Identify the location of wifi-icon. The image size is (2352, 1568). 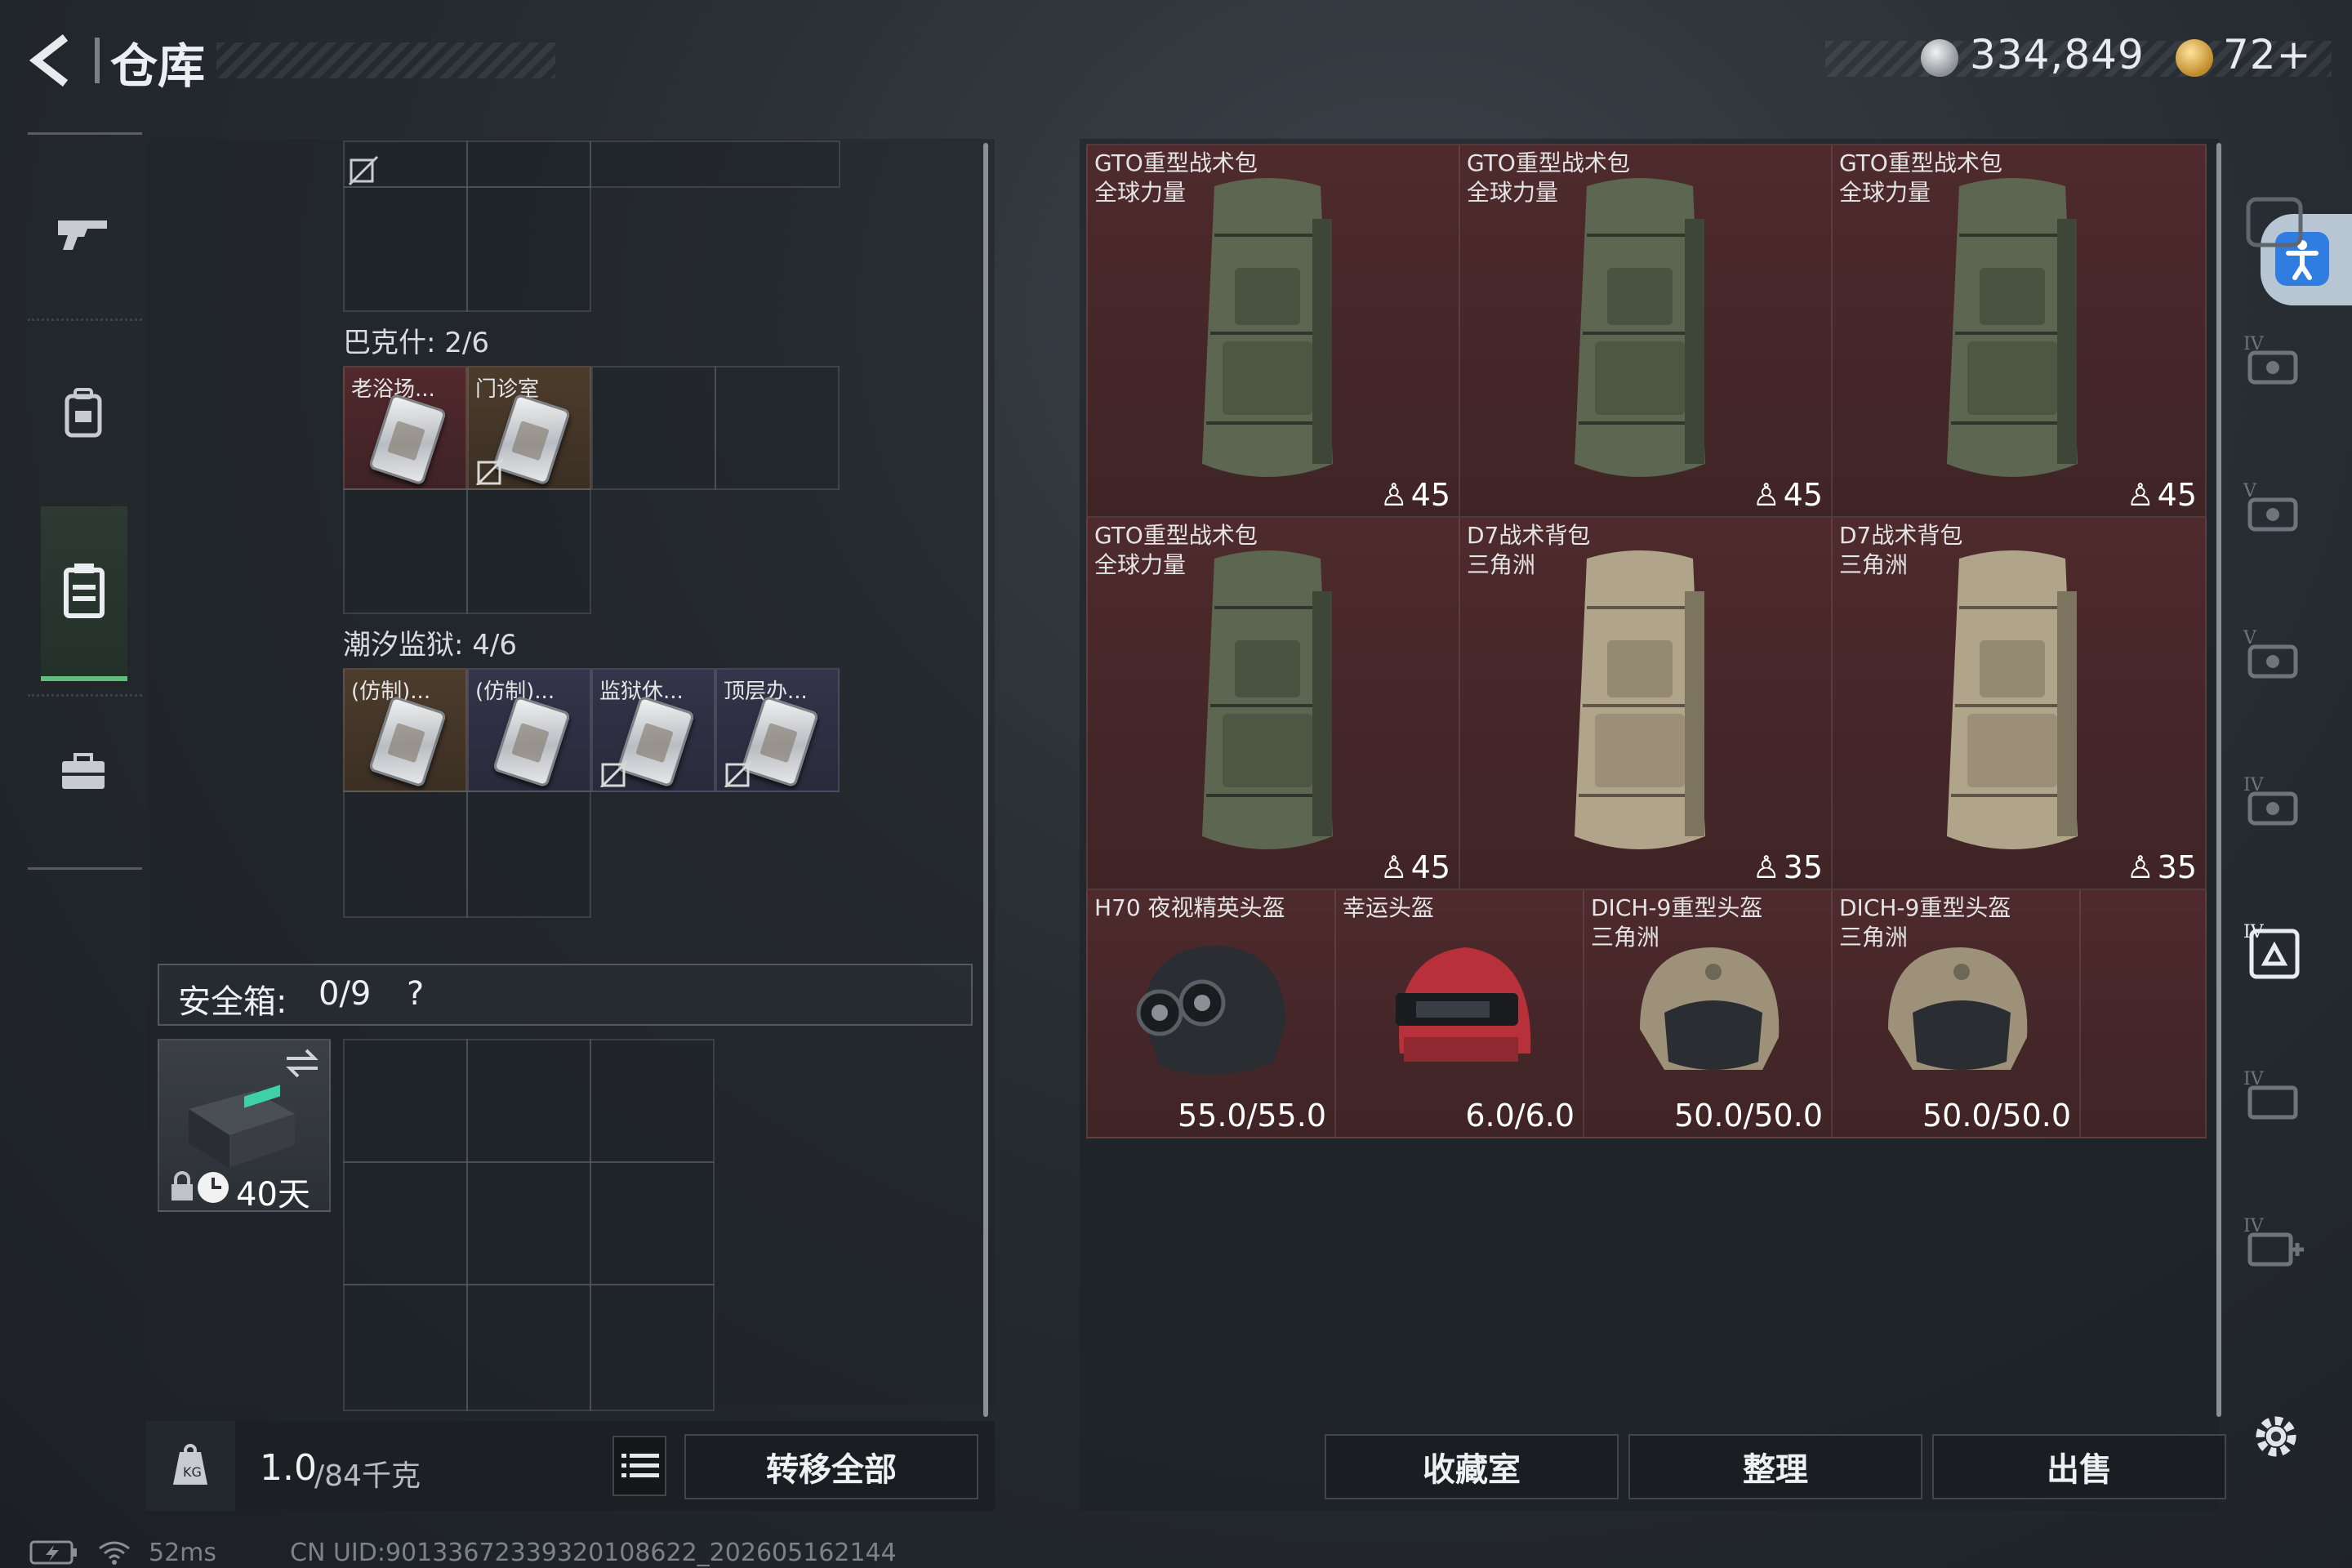
(114, 1553).